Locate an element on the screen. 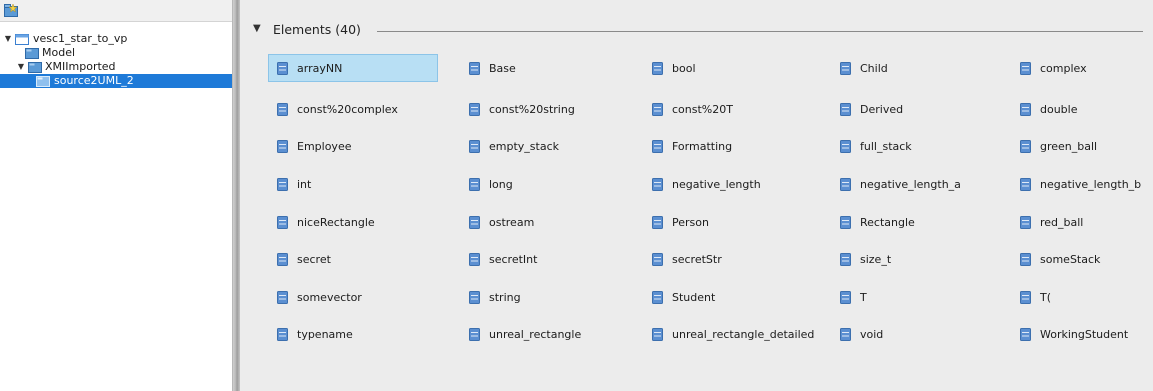  element-item: Student is located at coordinates (728, 297).